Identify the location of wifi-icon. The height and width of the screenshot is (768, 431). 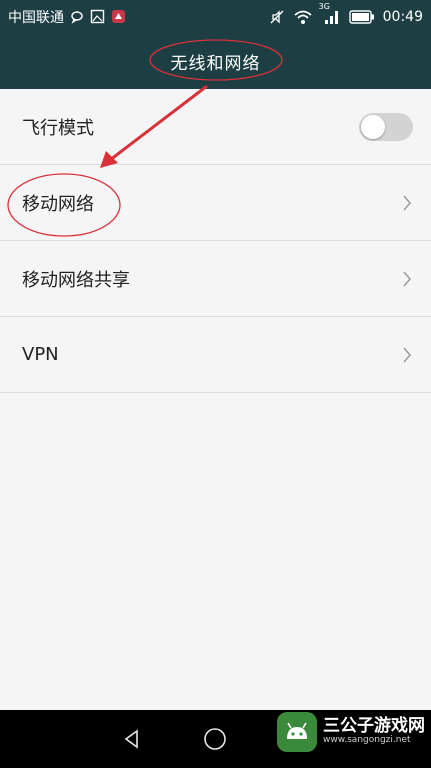
(303, 17).